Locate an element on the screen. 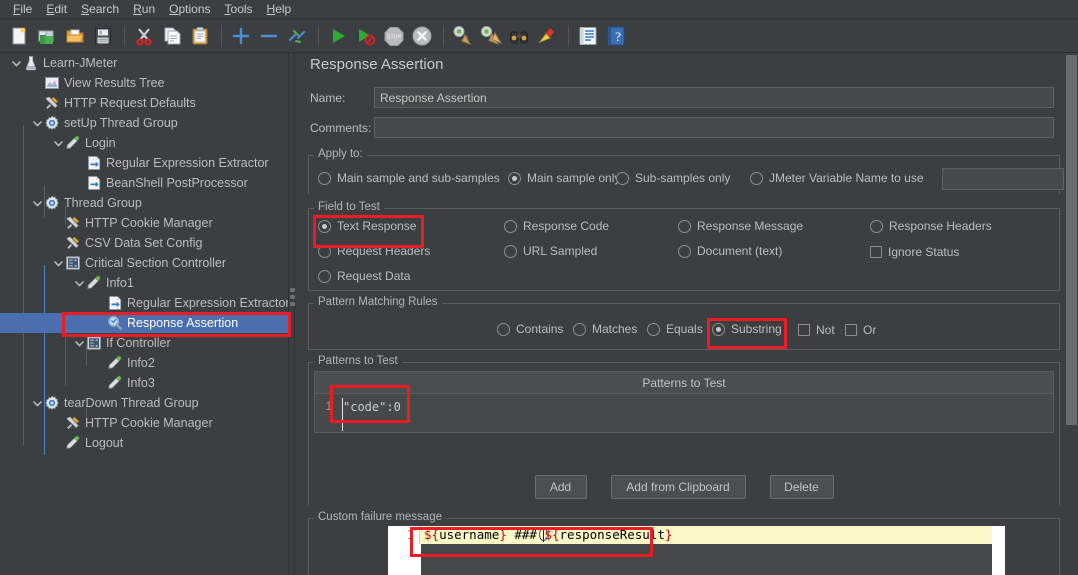  radio-request-data: Request Data is located at coordinates (364, 276).